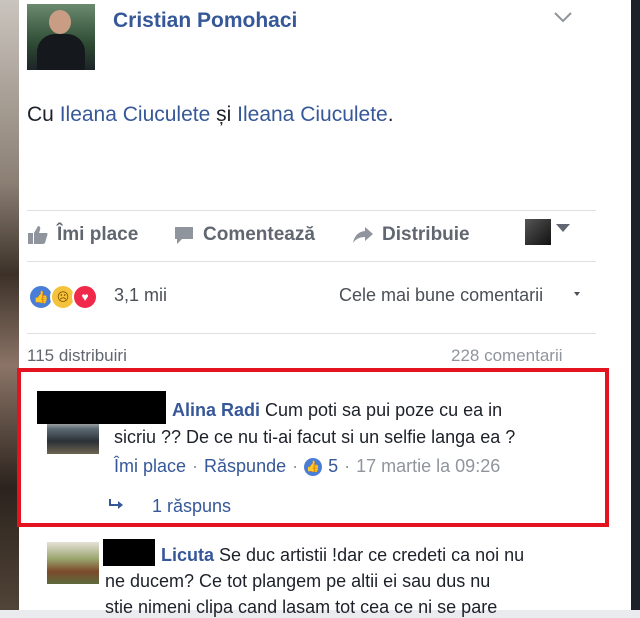  I want to click on comment-reply-link: Răspunde, so click(245, 466).